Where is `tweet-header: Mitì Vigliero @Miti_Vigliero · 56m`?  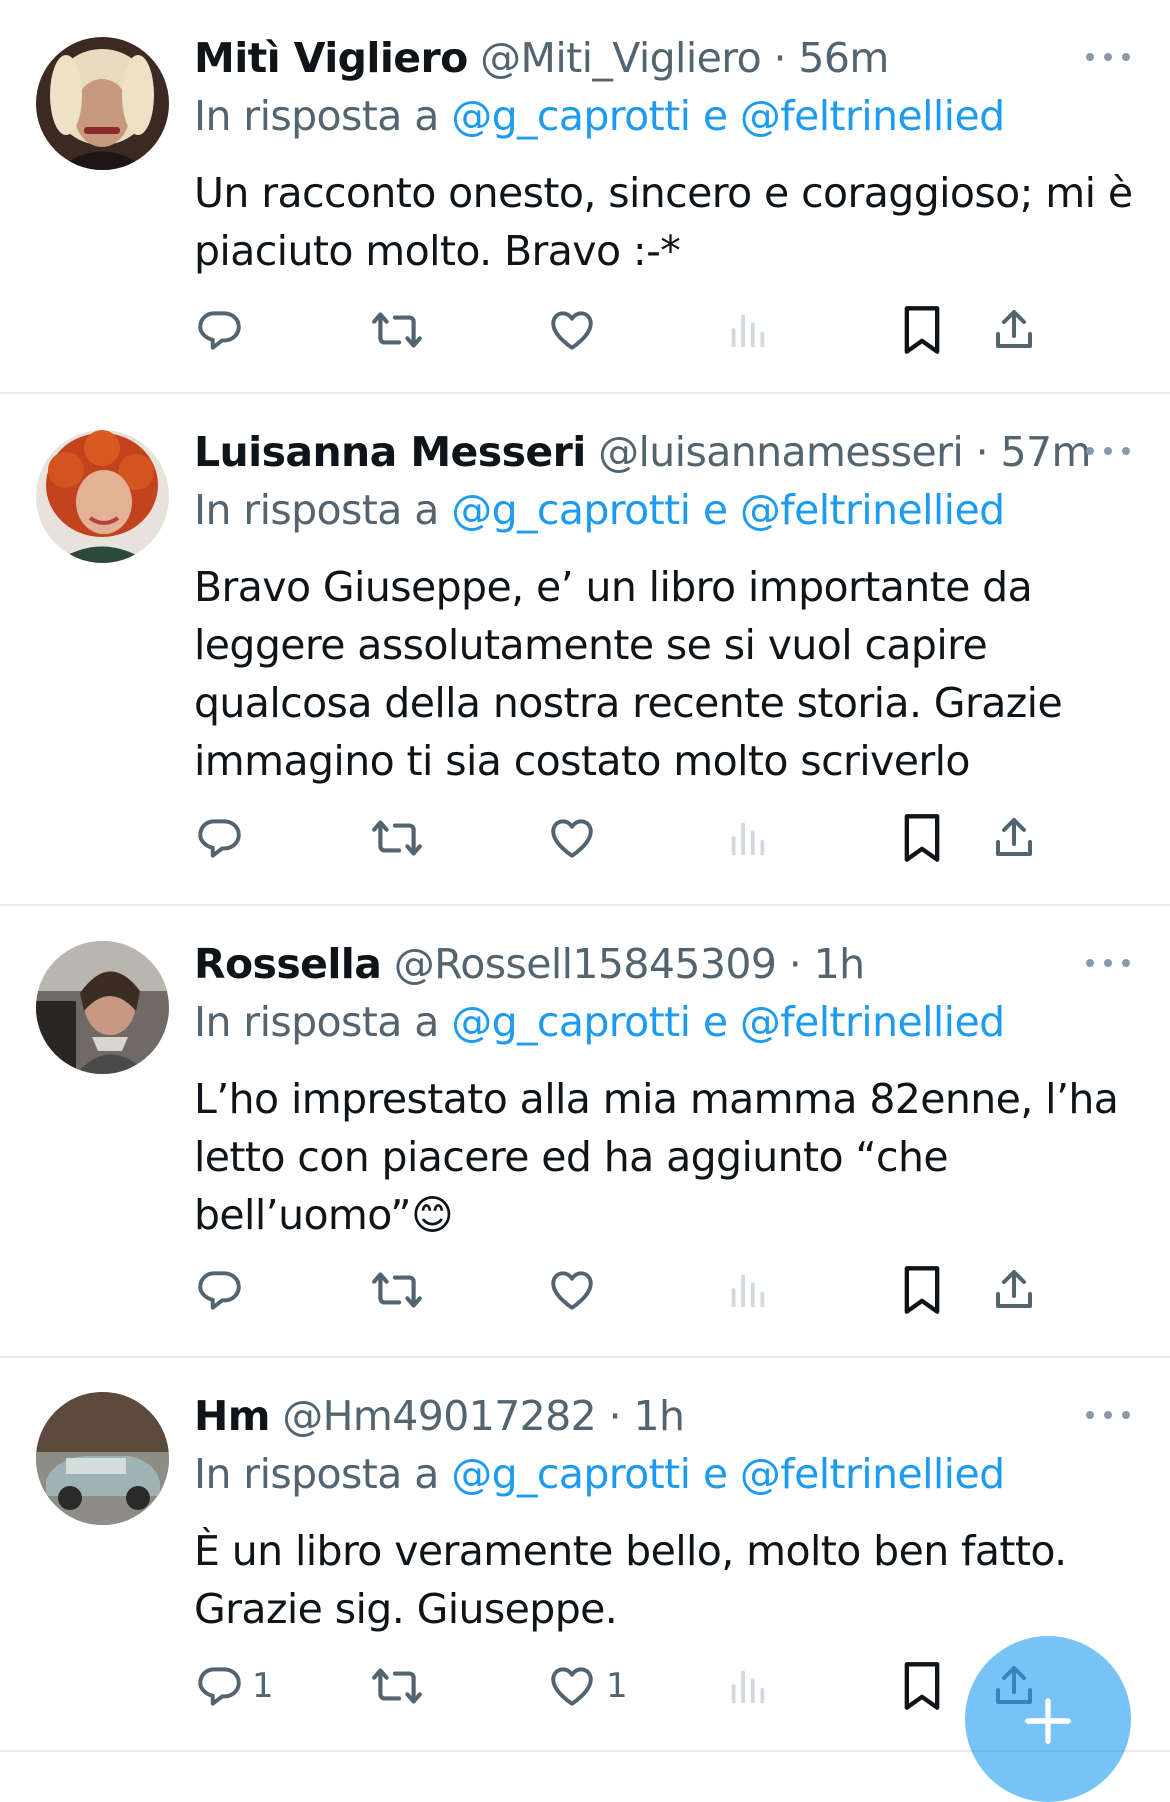 tweet-header: Mitì Vigliero @Miti_Vigliero · 56m is located at coordinates (541, 58).